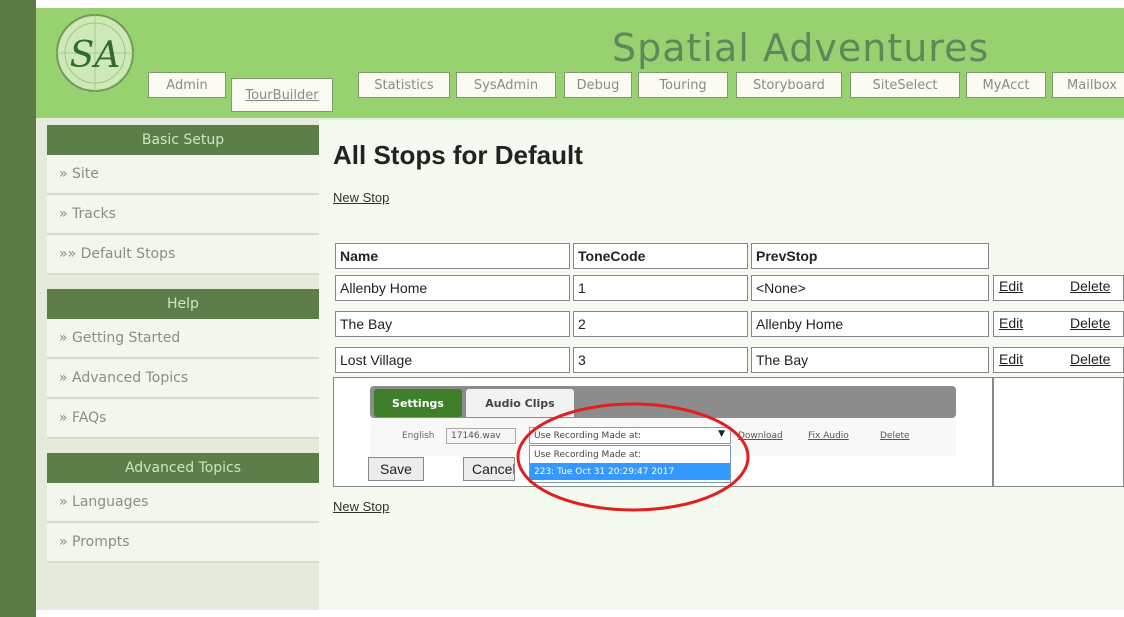  Describe the element at coordinates (183, 379) in the screenshot. I see `sidebar-item-advanced-topics: » Advanced Topics` at that location.